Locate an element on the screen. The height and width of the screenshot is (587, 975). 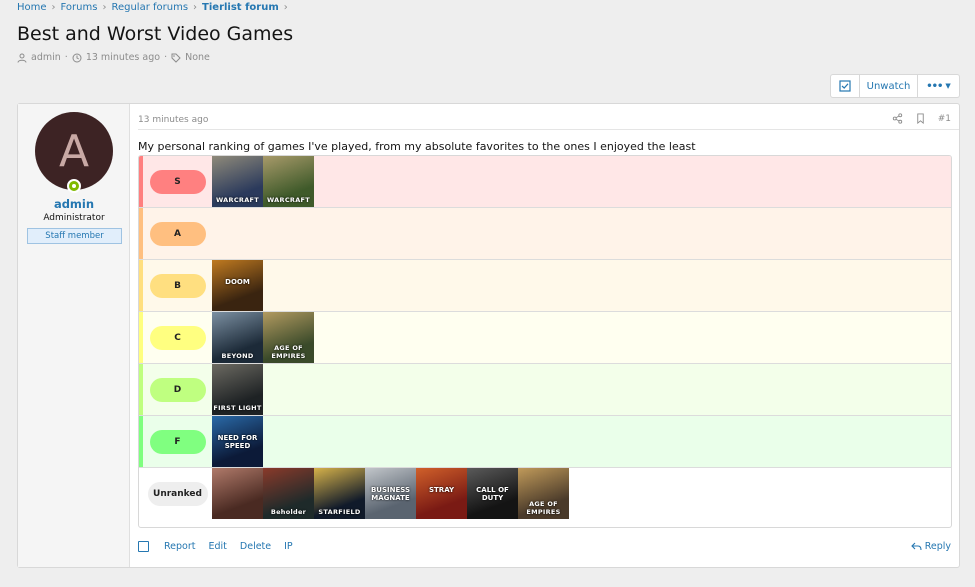
tier-items: DOOM is located at coordinates (237, 285).